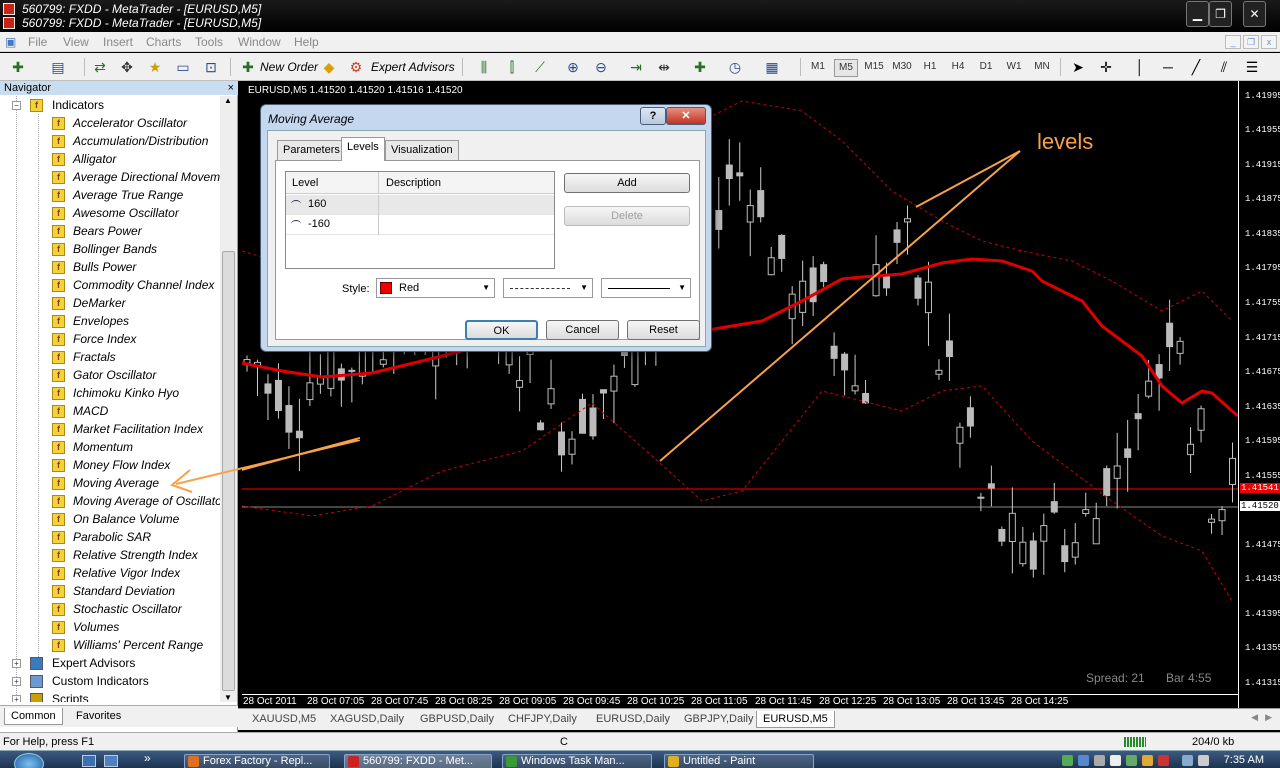 This screenshot has height=768, width=1280. I want to click on indicator-item: f Commodity Channel Index, so click(110, 285).